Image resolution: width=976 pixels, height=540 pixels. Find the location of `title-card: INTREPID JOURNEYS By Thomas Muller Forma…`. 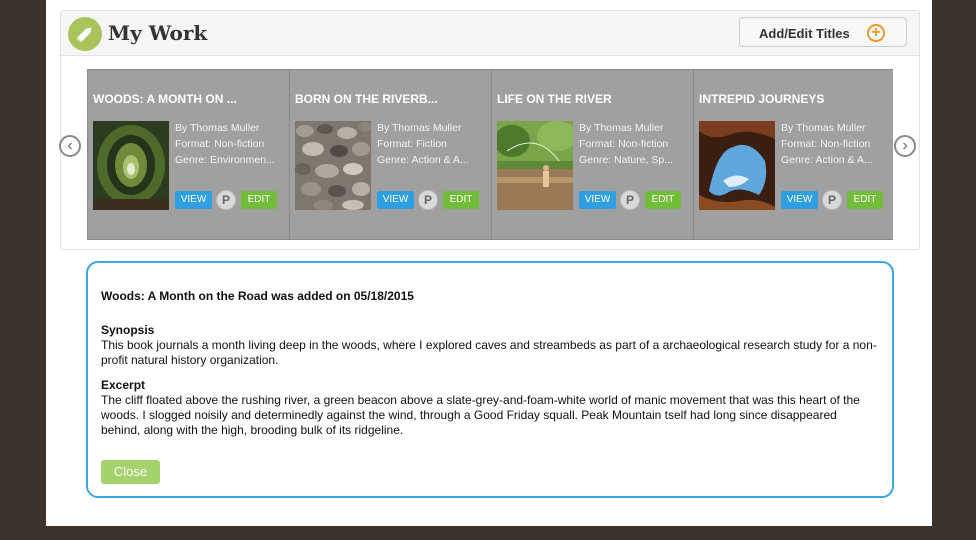

title-card: INTREPID JOURNEYS By Thomas Muller Forma… is located at coordinates (793, 154).